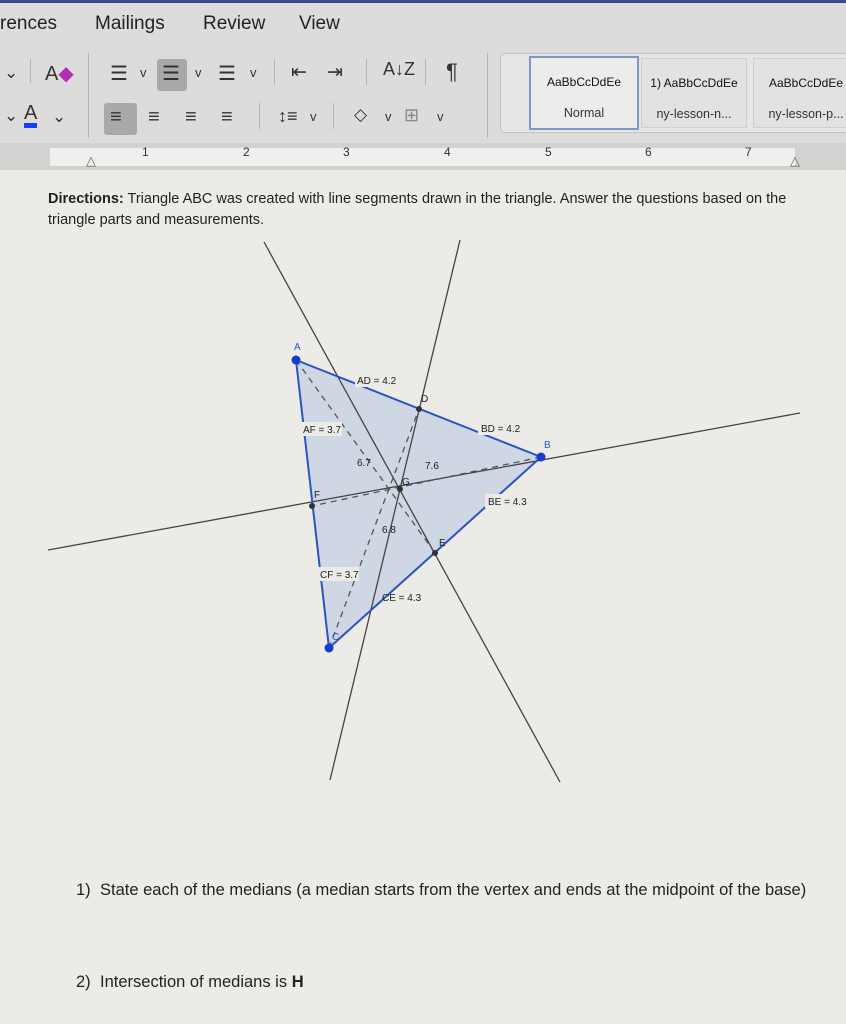 The image size is (846, 1024). What do you see at coordinates (432, 466) in the screenshot?
I see `label-bg: 7.6` at bounding box center [432, 466].